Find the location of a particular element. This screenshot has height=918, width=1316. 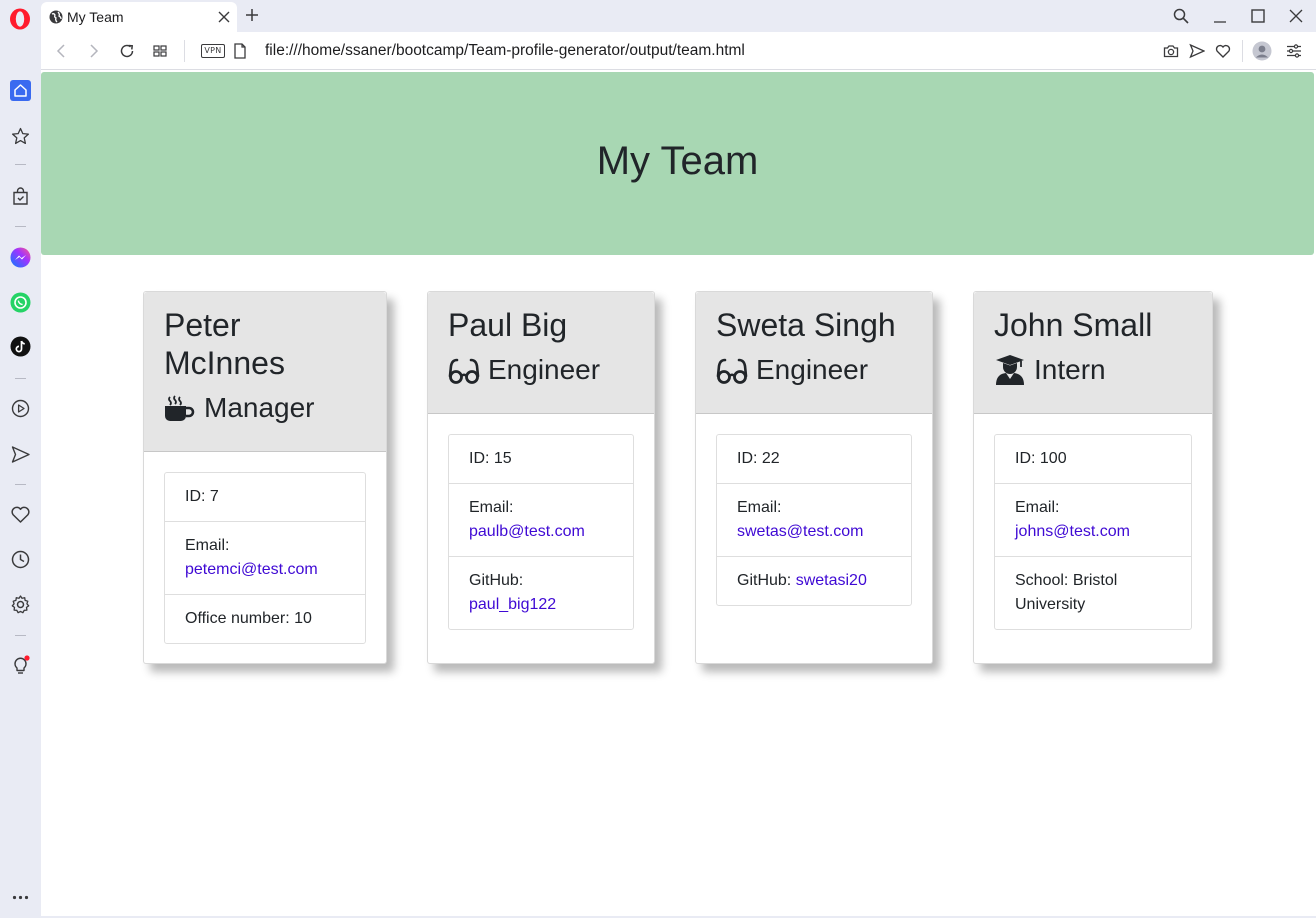

sidebar is located at coordinates (20, 494).